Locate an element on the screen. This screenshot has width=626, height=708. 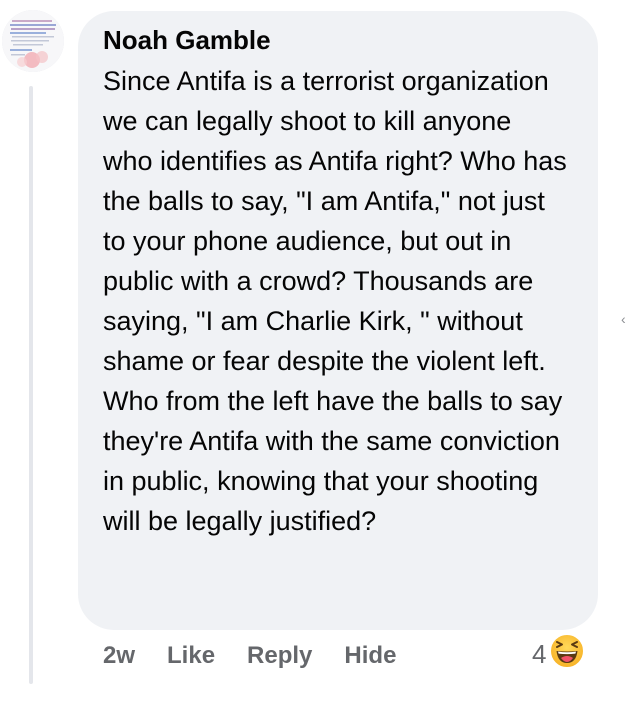
haha-reaction-icon is located at coordinates (567, 654).